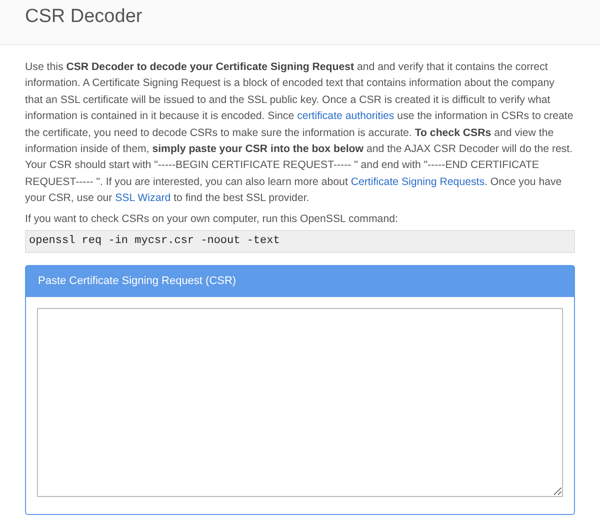 The height and width of the screenshot is (521, 600). Describe the element at coordinates (345, 116) in the screenshot. I see `inline-link: certificate authorities` at that location.